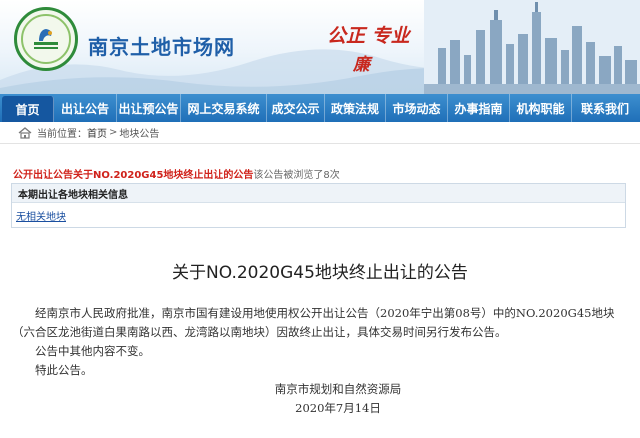  Describe the element at coordinates (318, 193) in the screenshot. I see `parcel-info-header: 本期出让各地块相关信息` at that location.